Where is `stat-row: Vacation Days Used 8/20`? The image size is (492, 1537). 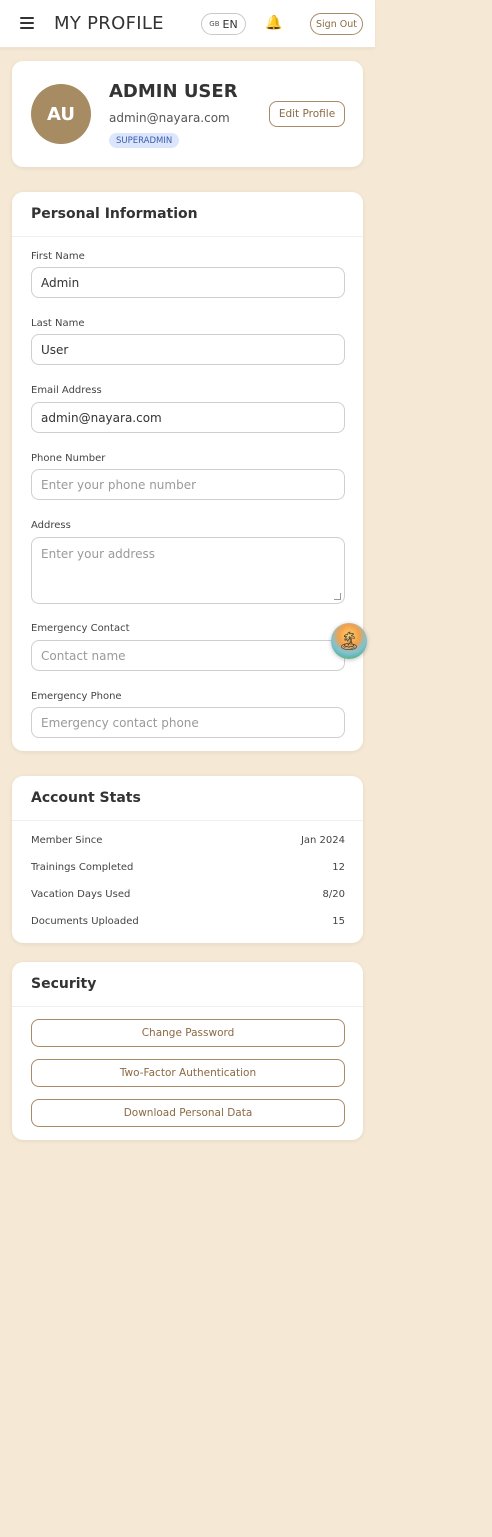
stat-row: Vacation Days Used 8/20 is located at coordinates (188, 894).